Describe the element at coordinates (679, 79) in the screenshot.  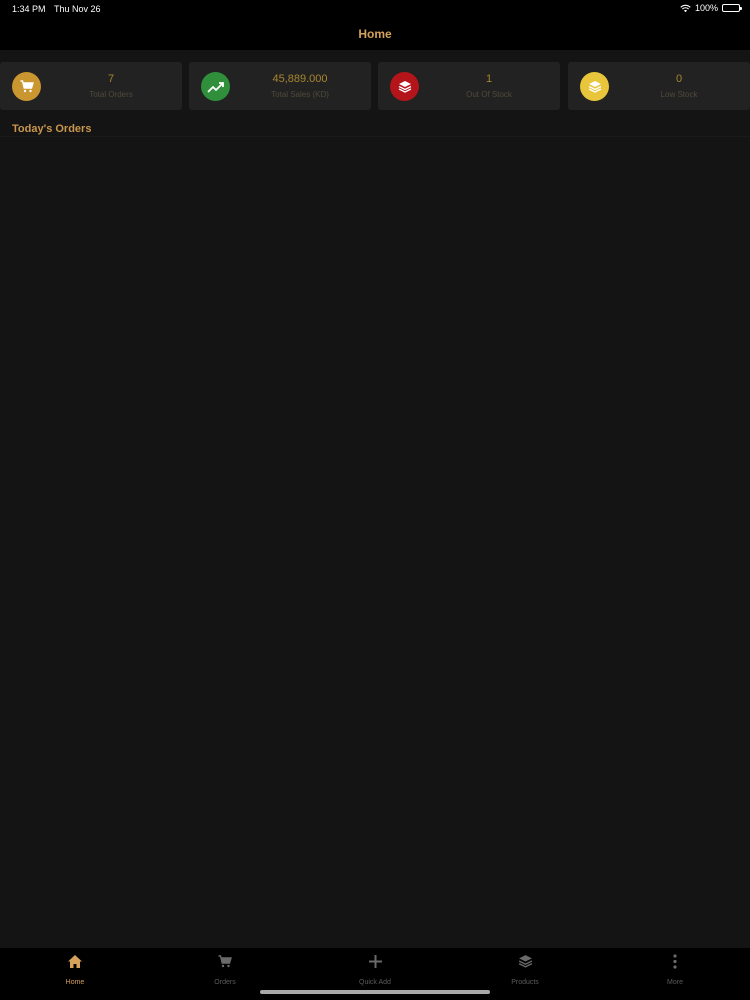
I see `low-stock-value: 0` at that location.